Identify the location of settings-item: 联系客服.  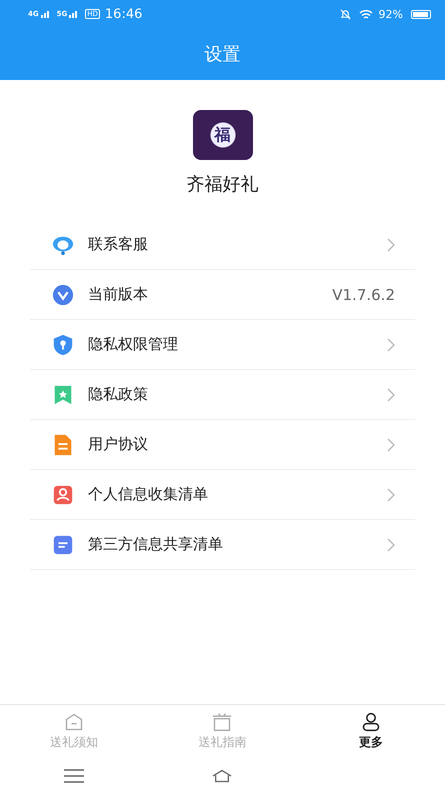
(222, 245).